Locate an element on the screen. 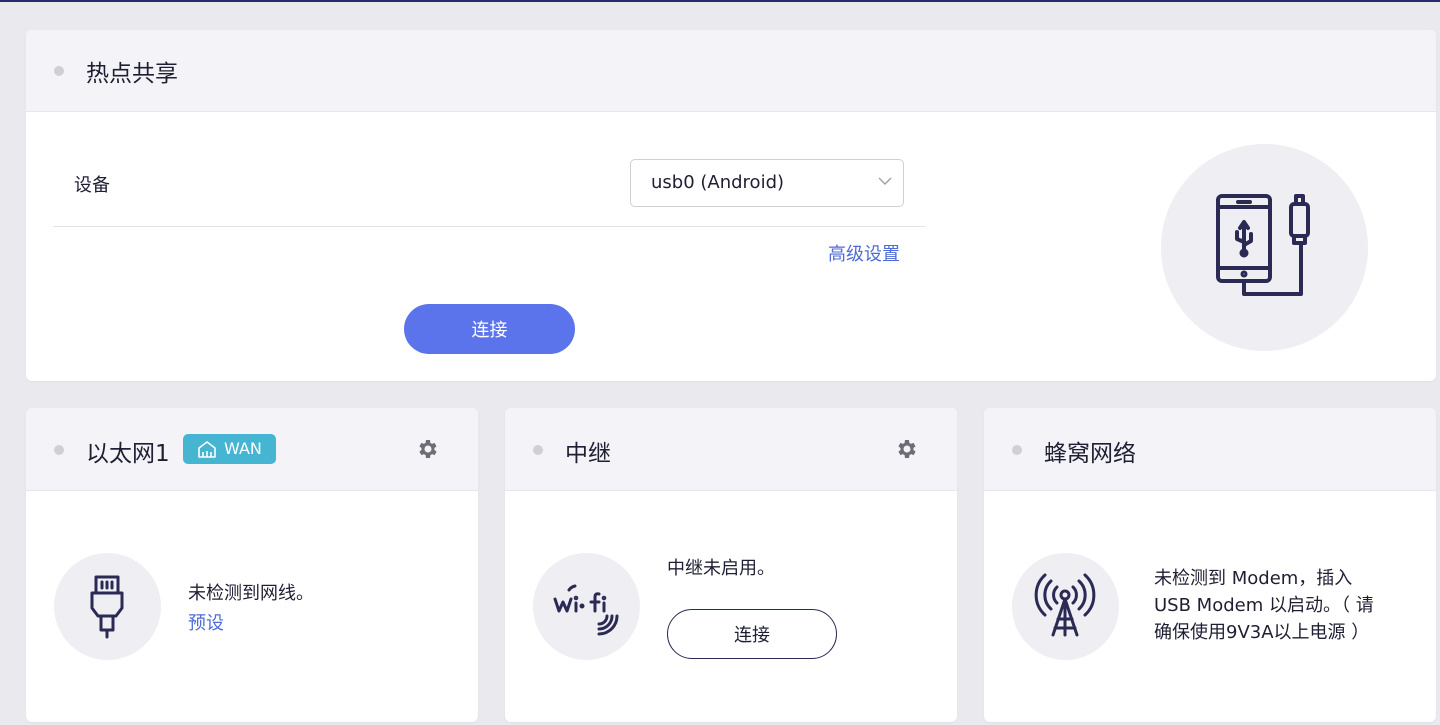  router-icon is located at coordinates (207, 449).